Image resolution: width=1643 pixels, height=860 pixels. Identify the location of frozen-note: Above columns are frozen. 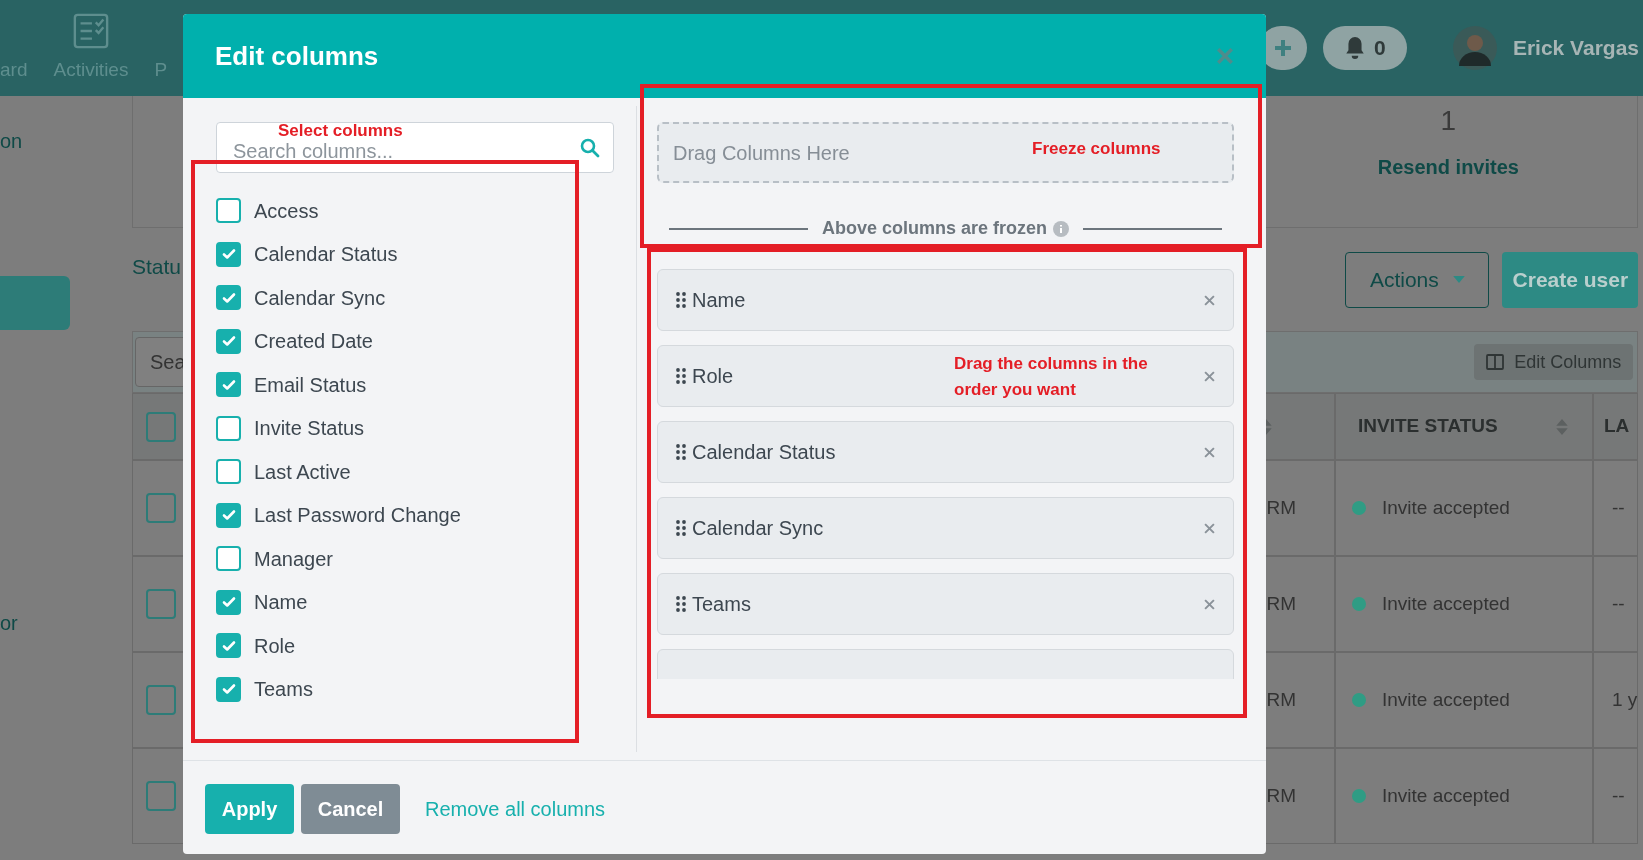
(934, 228).